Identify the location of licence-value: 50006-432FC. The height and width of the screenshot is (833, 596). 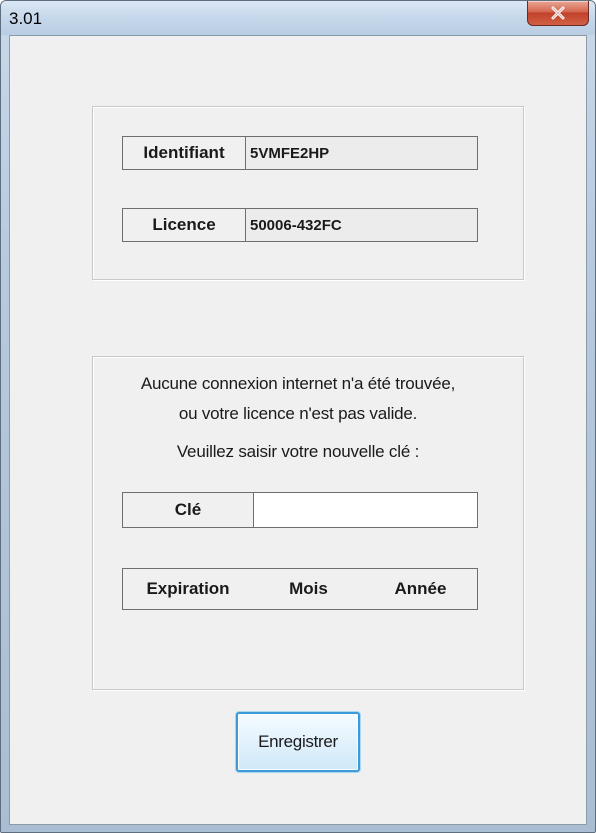
(362, 225).